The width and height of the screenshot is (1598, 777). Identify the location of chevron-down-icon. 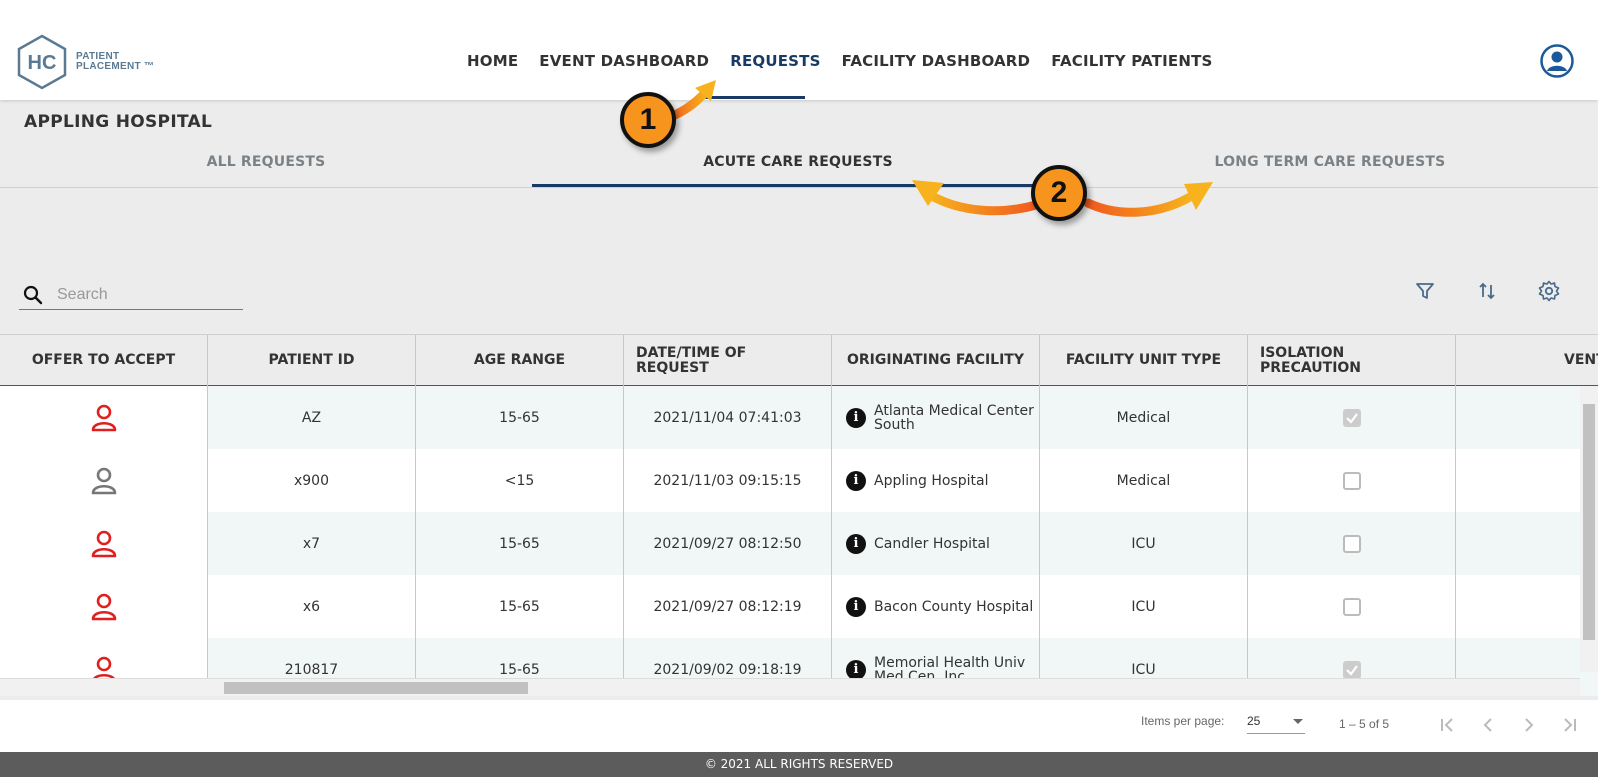
(1298, 721).